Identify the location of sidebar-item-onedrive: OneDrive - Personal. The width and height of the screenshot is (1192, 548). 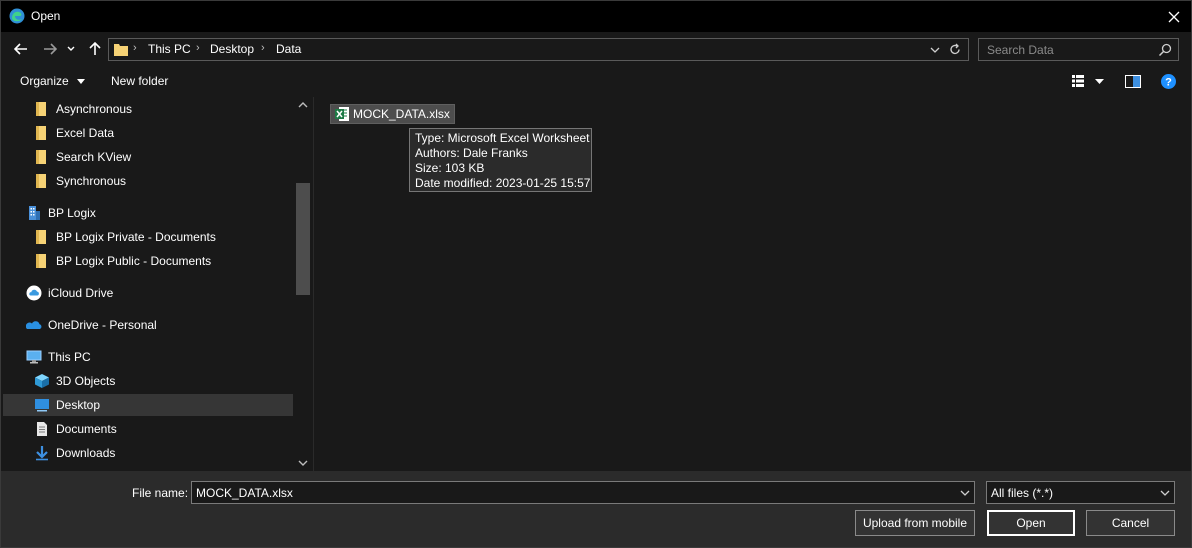
(91, 325).